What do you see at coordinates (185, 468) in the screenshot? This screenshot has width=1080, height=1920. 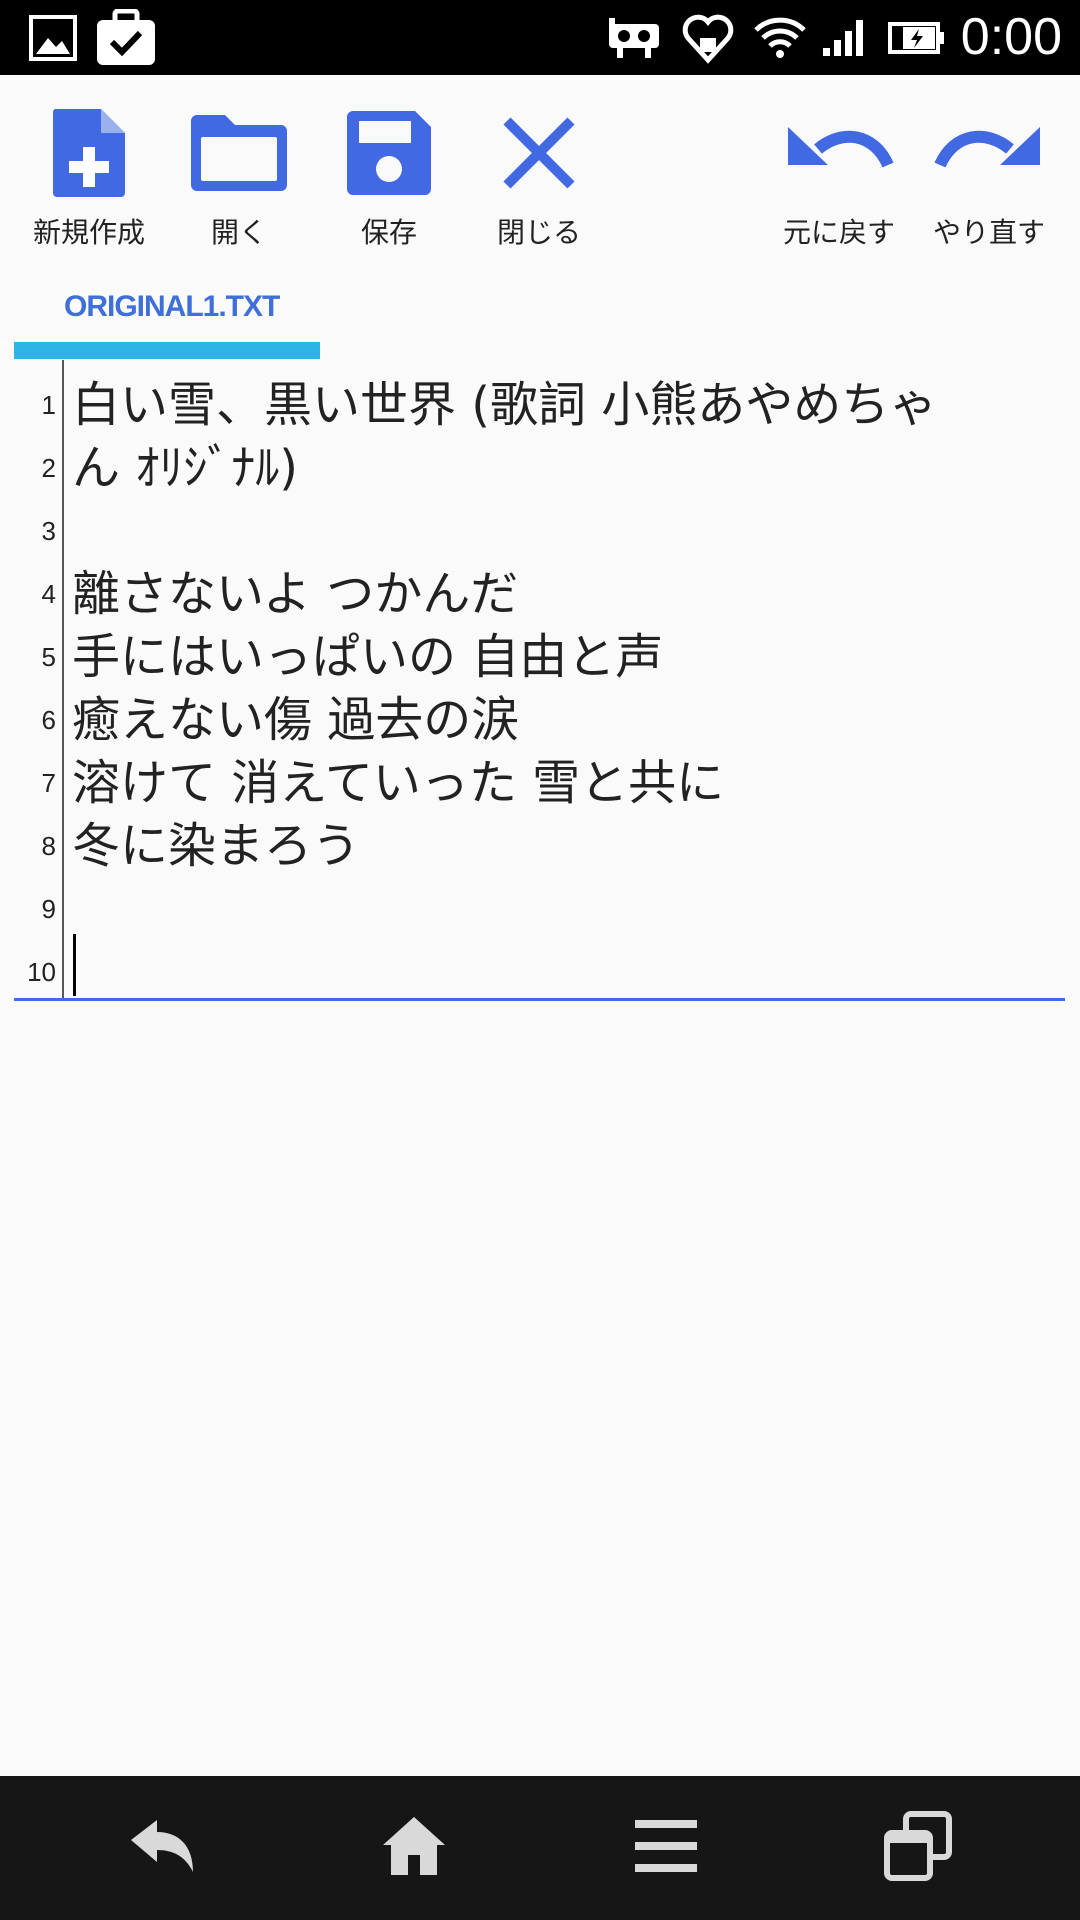 I see `text-line: ん ｵﾘｼﾞﾅﾙ)` at bounding box center [185, 468].